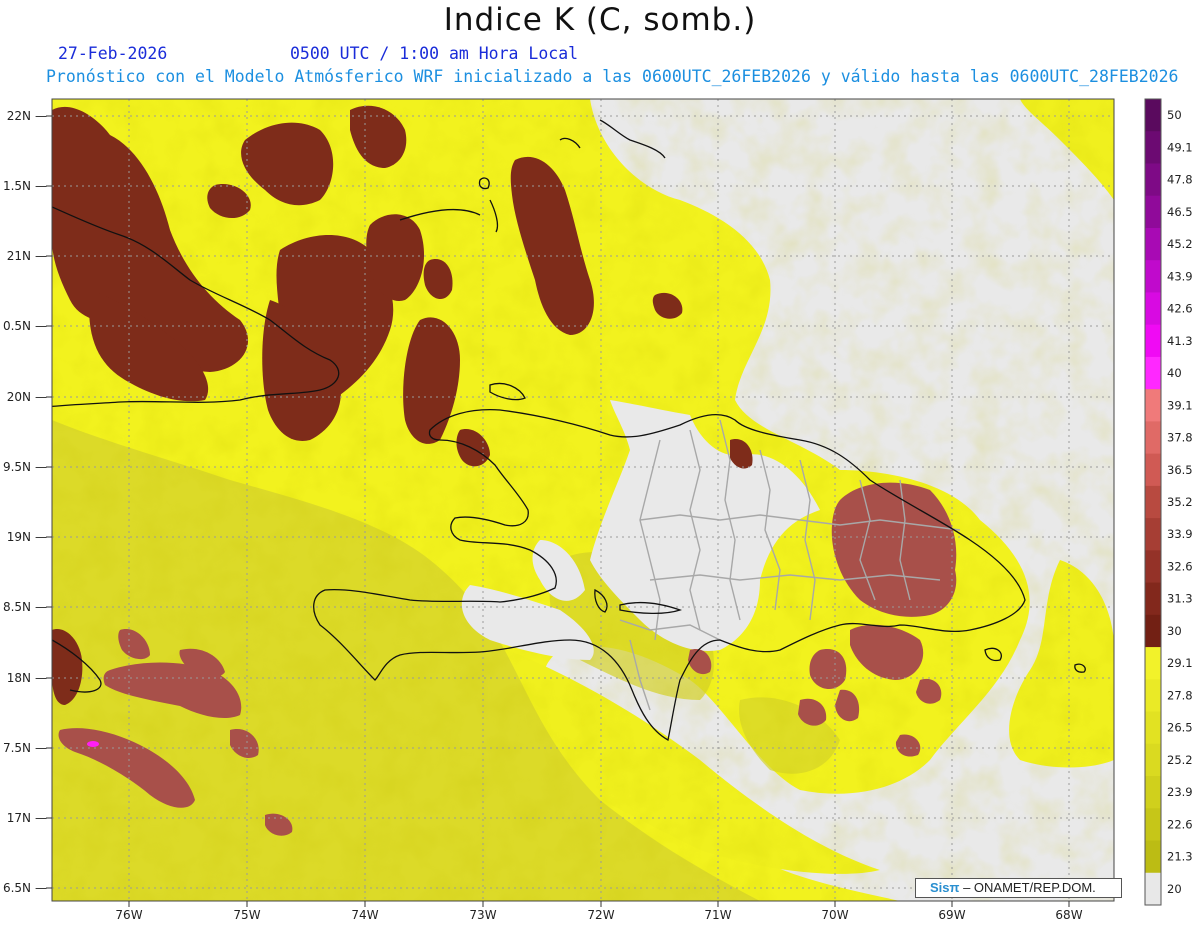  Describe the element at coordinates (834, 915) in the screenshot. I see `lon-label: 70W` at that location.